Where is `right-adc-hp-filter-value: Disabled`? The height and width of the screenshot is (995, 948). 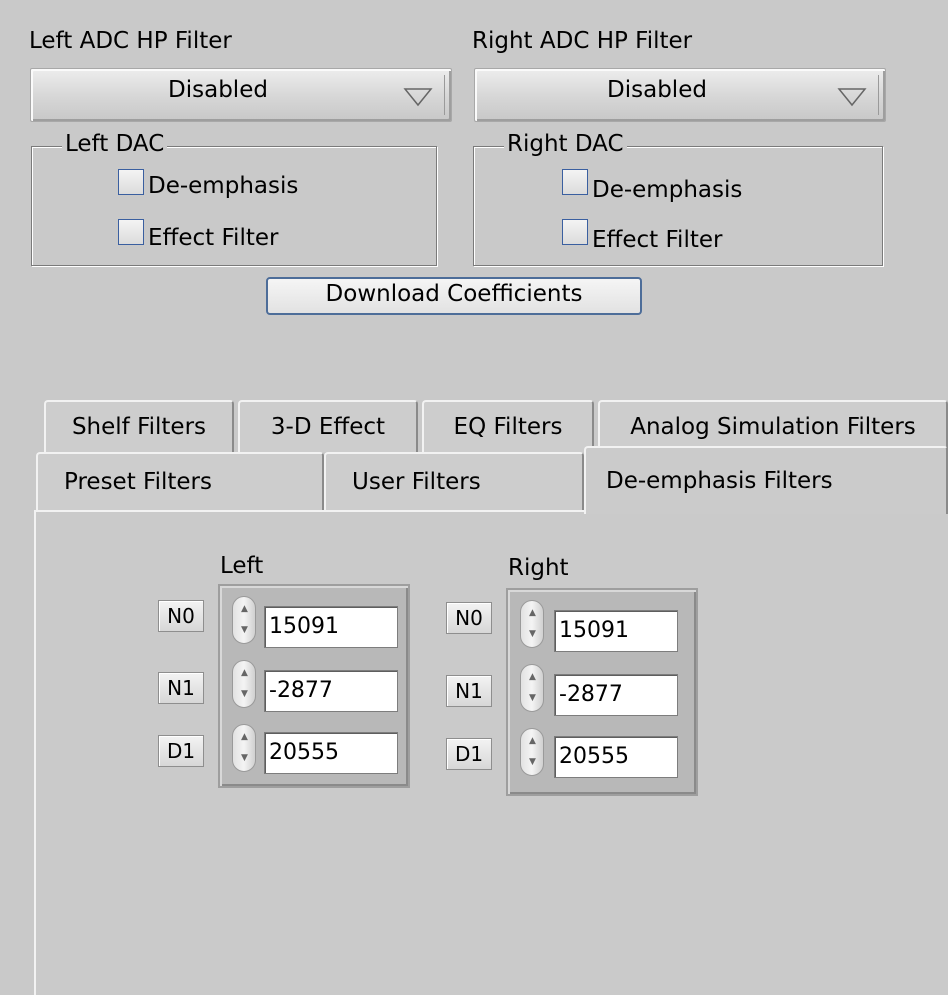
right-adc-hp-filter-value: Disabled is located at coordinates (657, 90).